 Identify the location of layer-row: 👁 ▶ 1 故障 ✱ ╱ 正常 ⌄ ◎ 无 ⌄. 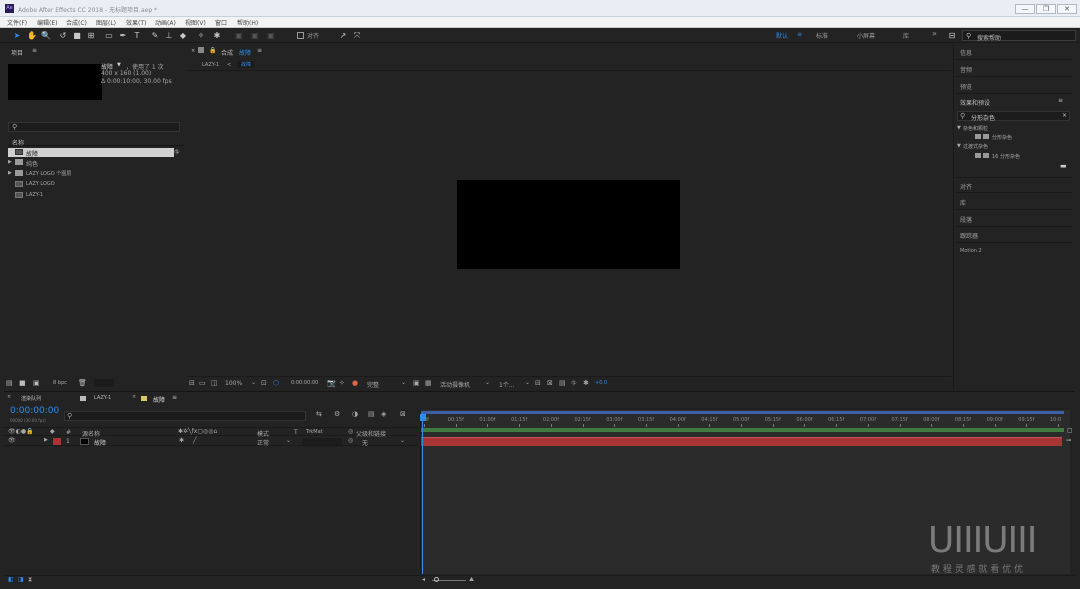
(211, 442).